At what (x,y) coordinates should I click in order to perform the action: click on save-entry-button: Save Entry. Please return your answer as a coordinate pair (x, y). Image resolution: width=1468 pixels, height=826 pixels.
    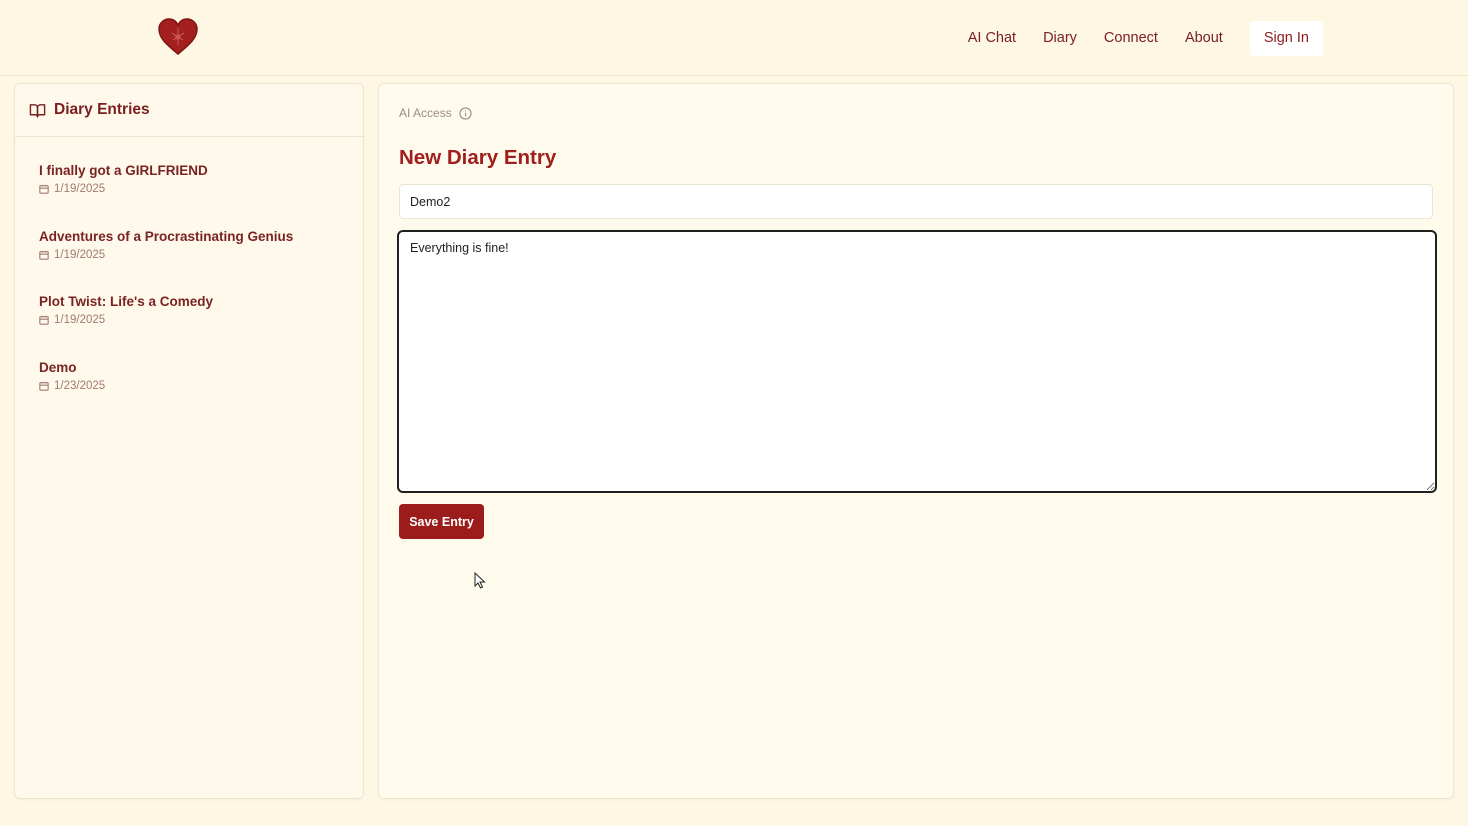
    Looking at the image, I should click on (441, 521).